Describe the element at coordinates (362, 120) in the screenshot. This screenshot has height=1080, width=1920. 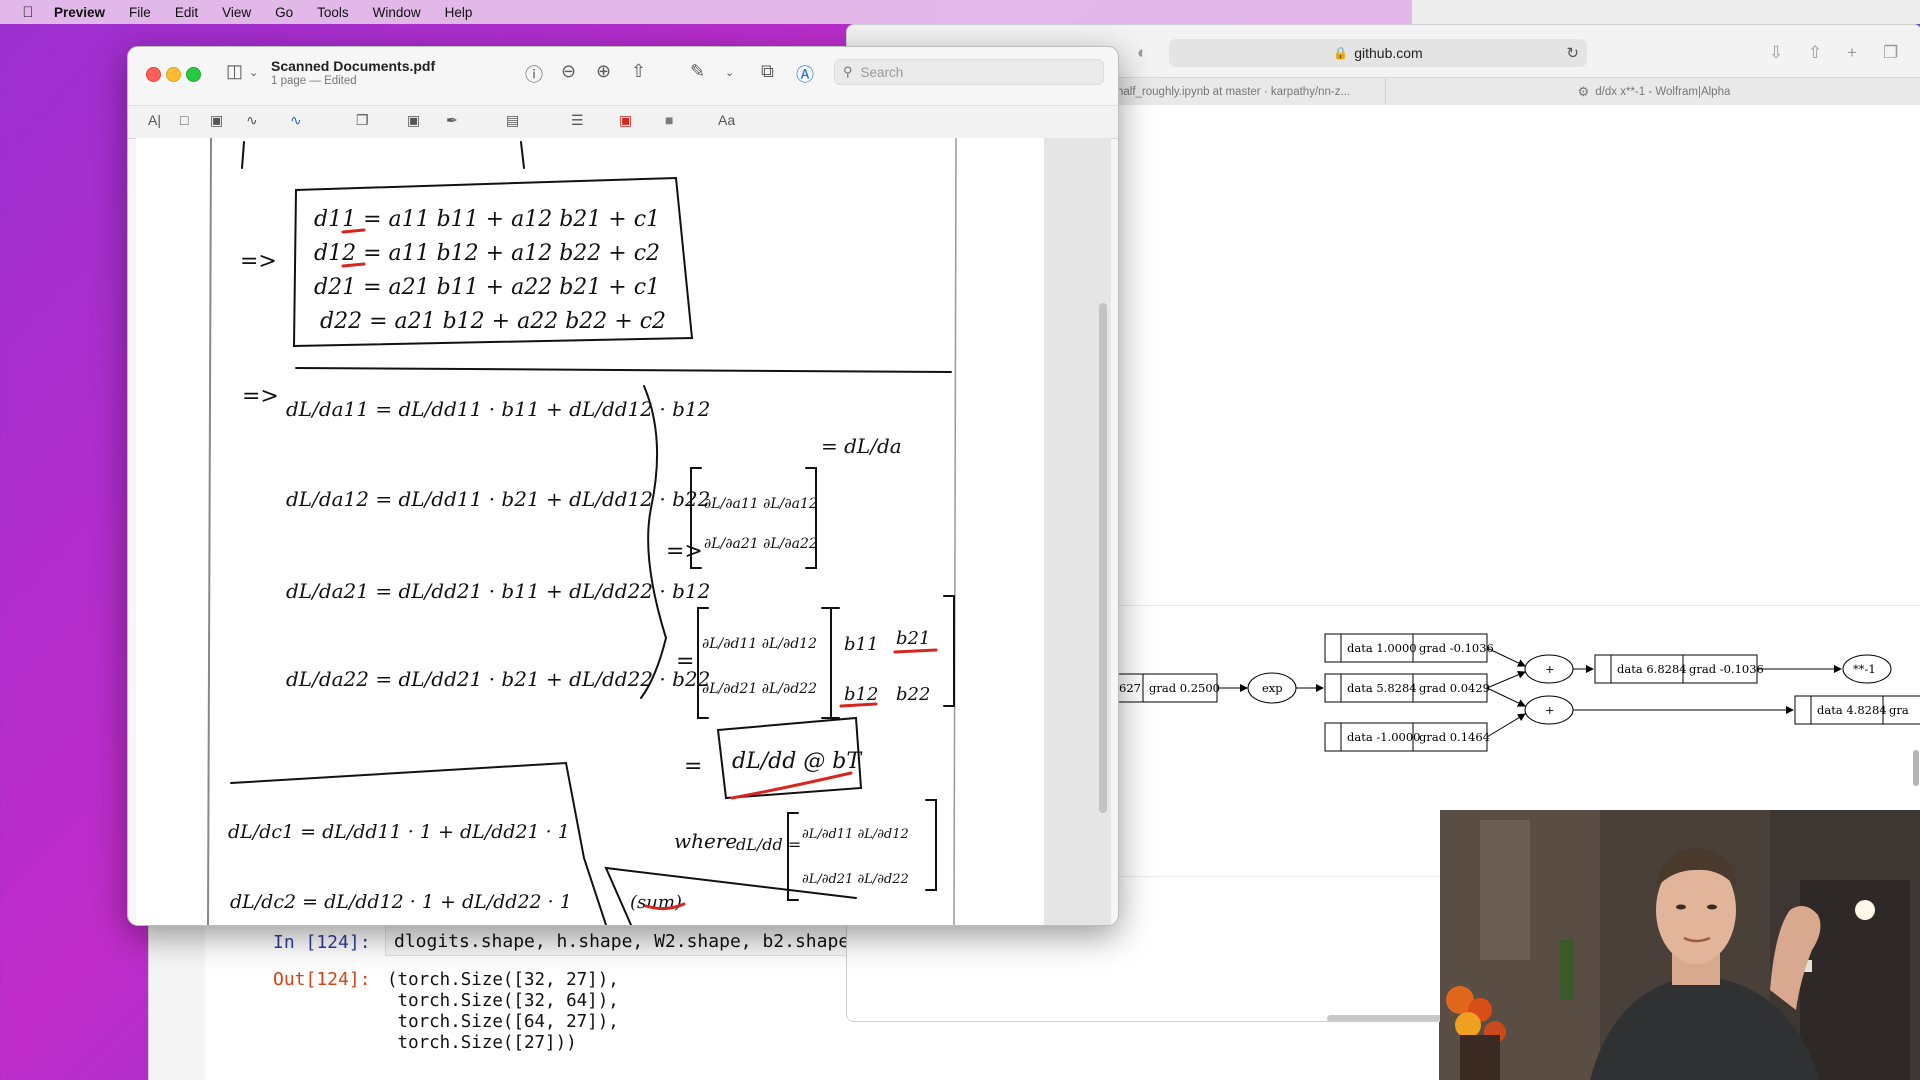
I see `shapes-icon: ❐` at that location.